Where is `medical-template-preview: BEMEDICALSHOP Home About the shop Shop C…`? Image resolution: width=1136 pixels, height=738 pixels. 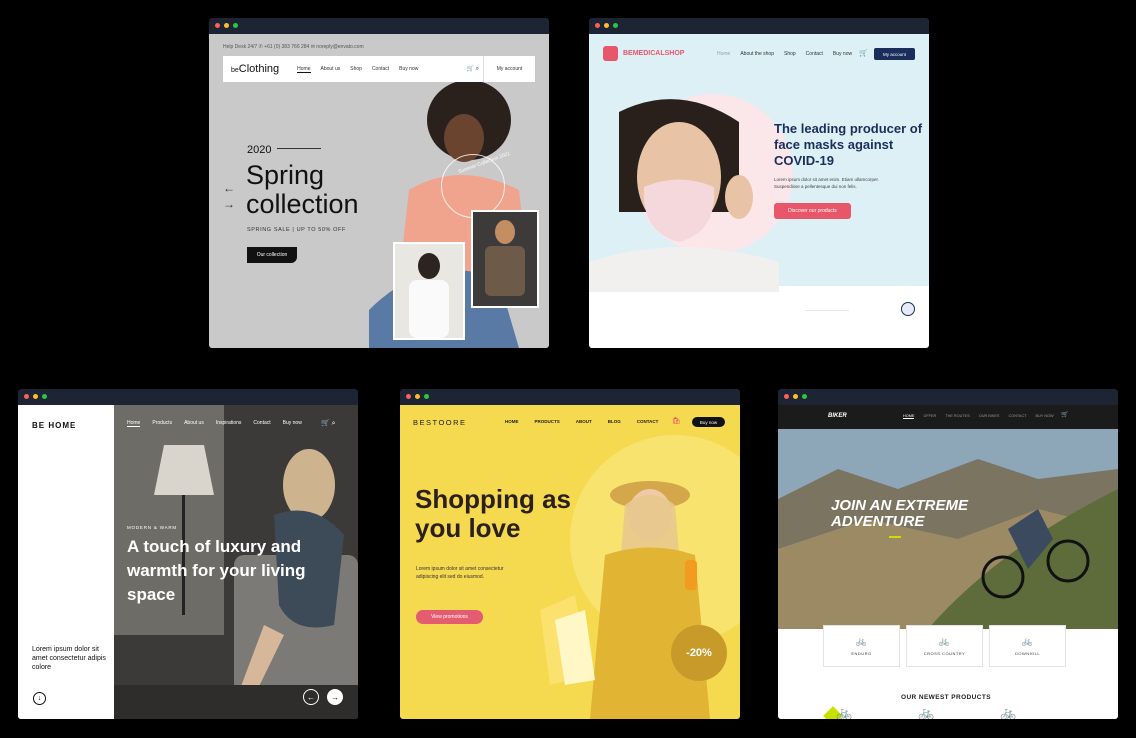
medical-template-preview: BEMEDICALSHOP Home About the shop Shop C… is located at coordinates (759, 183).